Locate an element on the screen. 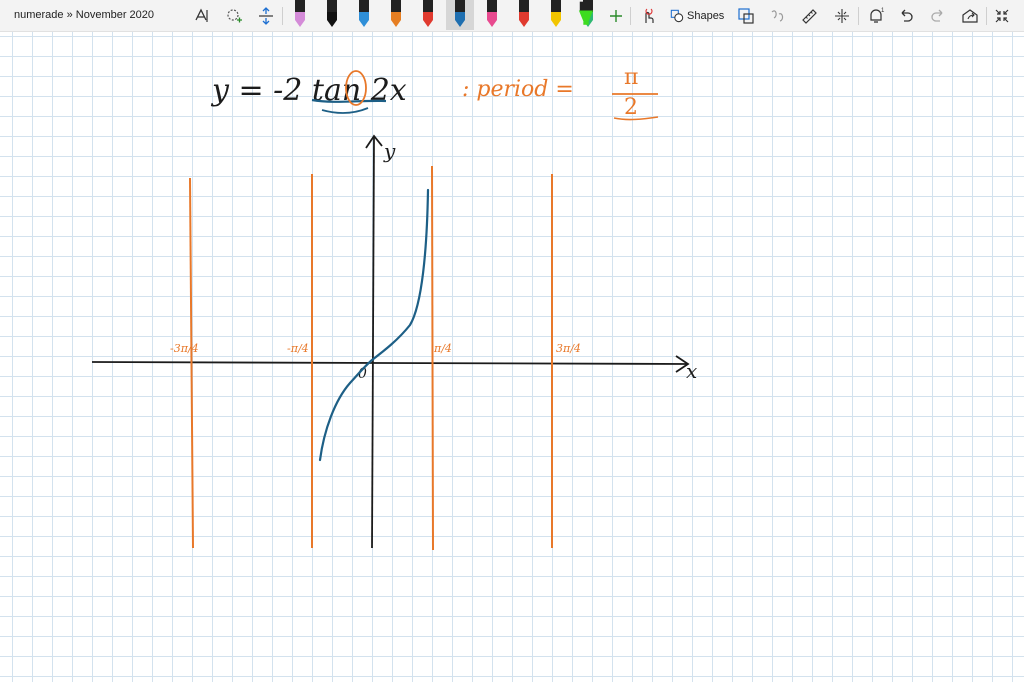  y-axis is located at coordinates (373, 342).